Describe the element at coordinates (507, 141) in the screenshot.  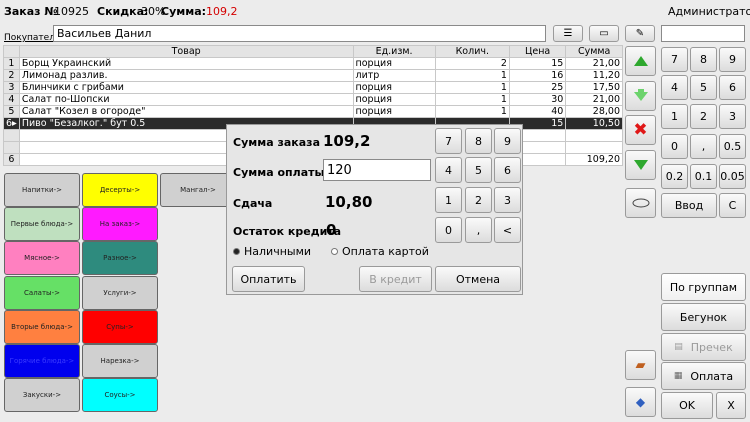
I see `dialog-key: 9` at that location.